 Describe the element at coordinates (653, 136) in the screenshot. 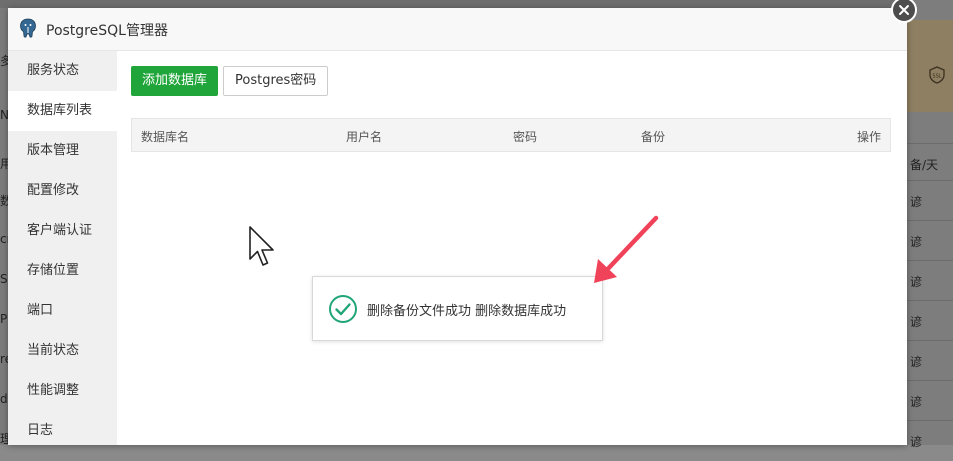

I see `column-header-backup: 备份` at that location.